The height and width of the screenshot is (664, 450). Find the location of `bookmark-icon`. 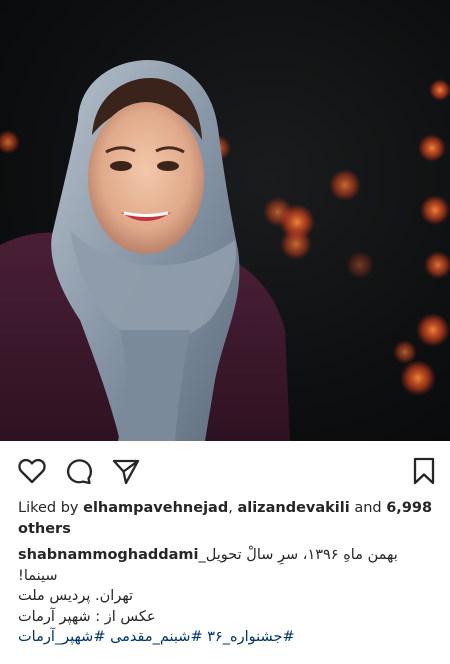

bookmark-icon is located at coordinates (424, 471).